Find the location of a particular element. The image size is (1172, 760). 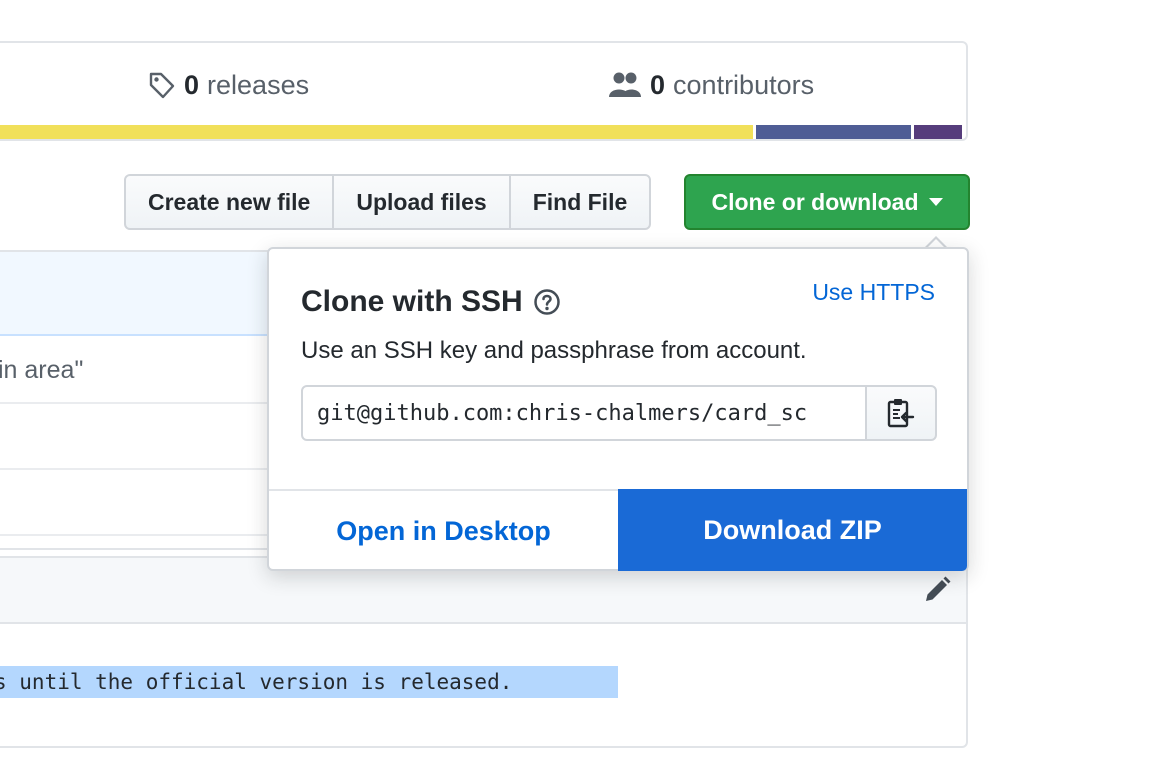

upload-files-button: Upload files is located at coordinates (421, 202).